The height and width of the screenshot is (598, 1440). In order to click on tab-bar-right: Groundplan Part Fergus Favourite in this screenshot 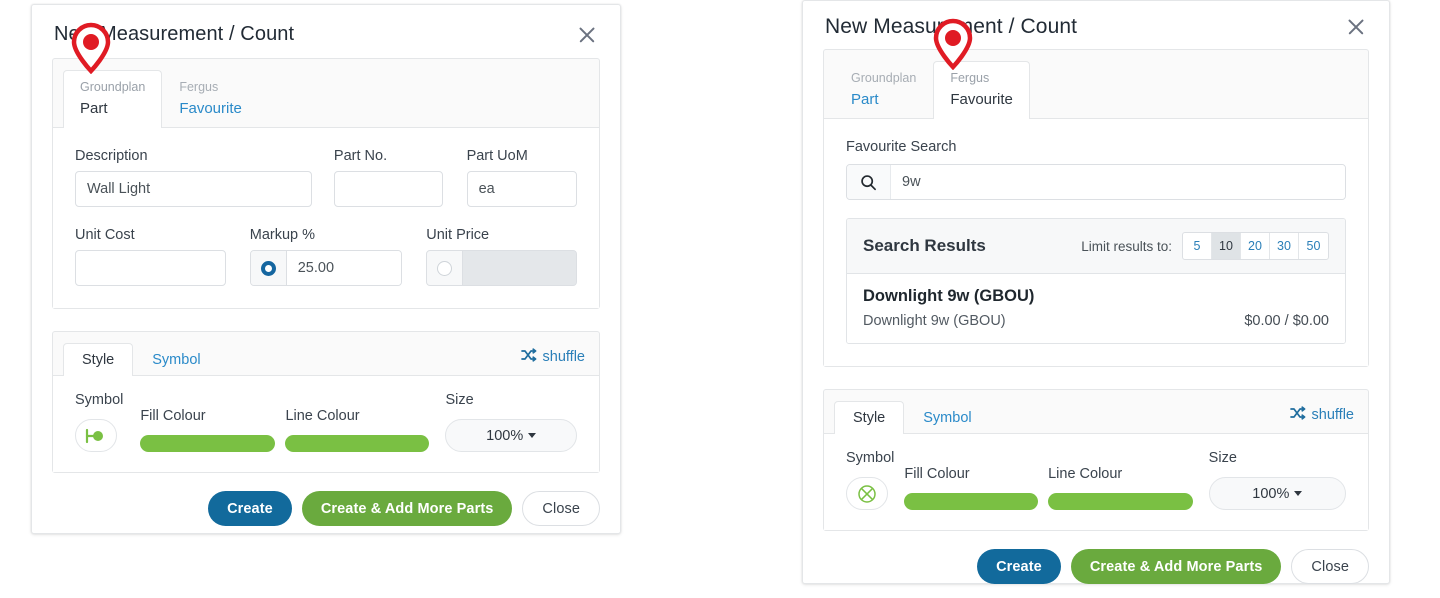, I will do `click(1096, 85)`.